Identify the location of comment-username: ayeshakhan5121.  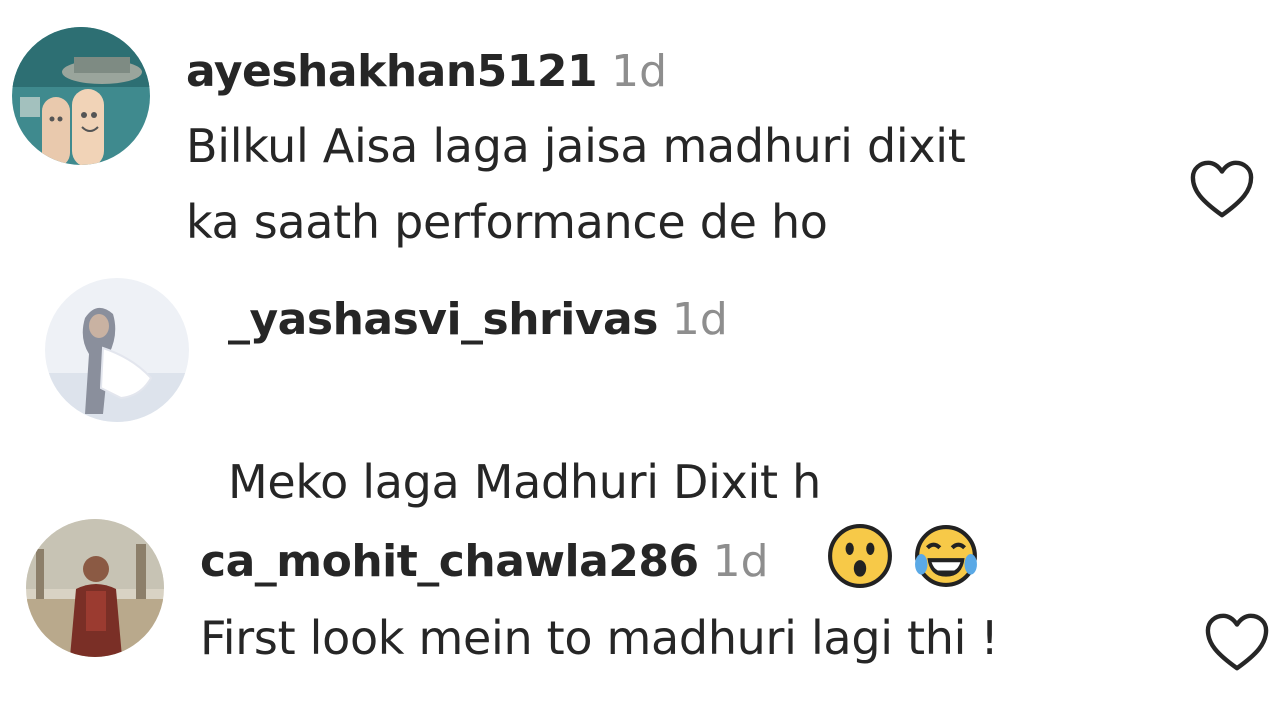
(392, 71).